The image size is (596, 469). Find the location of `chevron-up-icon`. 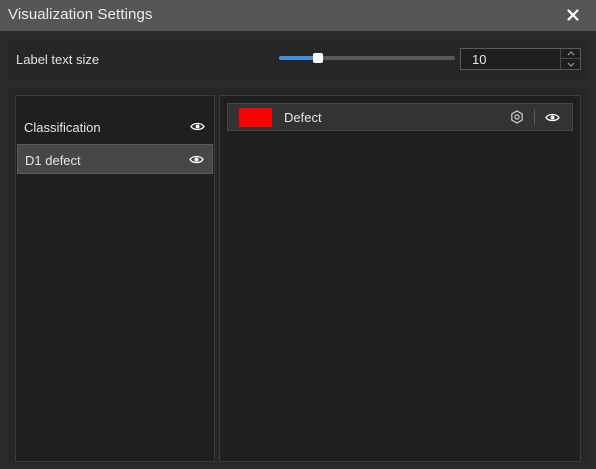

chevron-up-icon is located at coordinates (570, 53).